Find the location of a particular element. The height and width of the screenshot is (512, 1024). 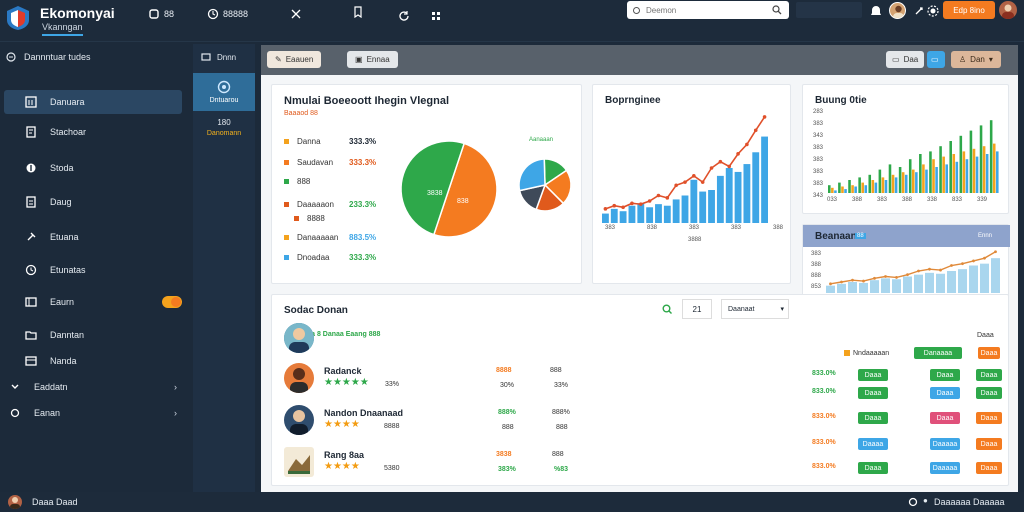

card-icon: ▭ is located at coordinates (935, 59).